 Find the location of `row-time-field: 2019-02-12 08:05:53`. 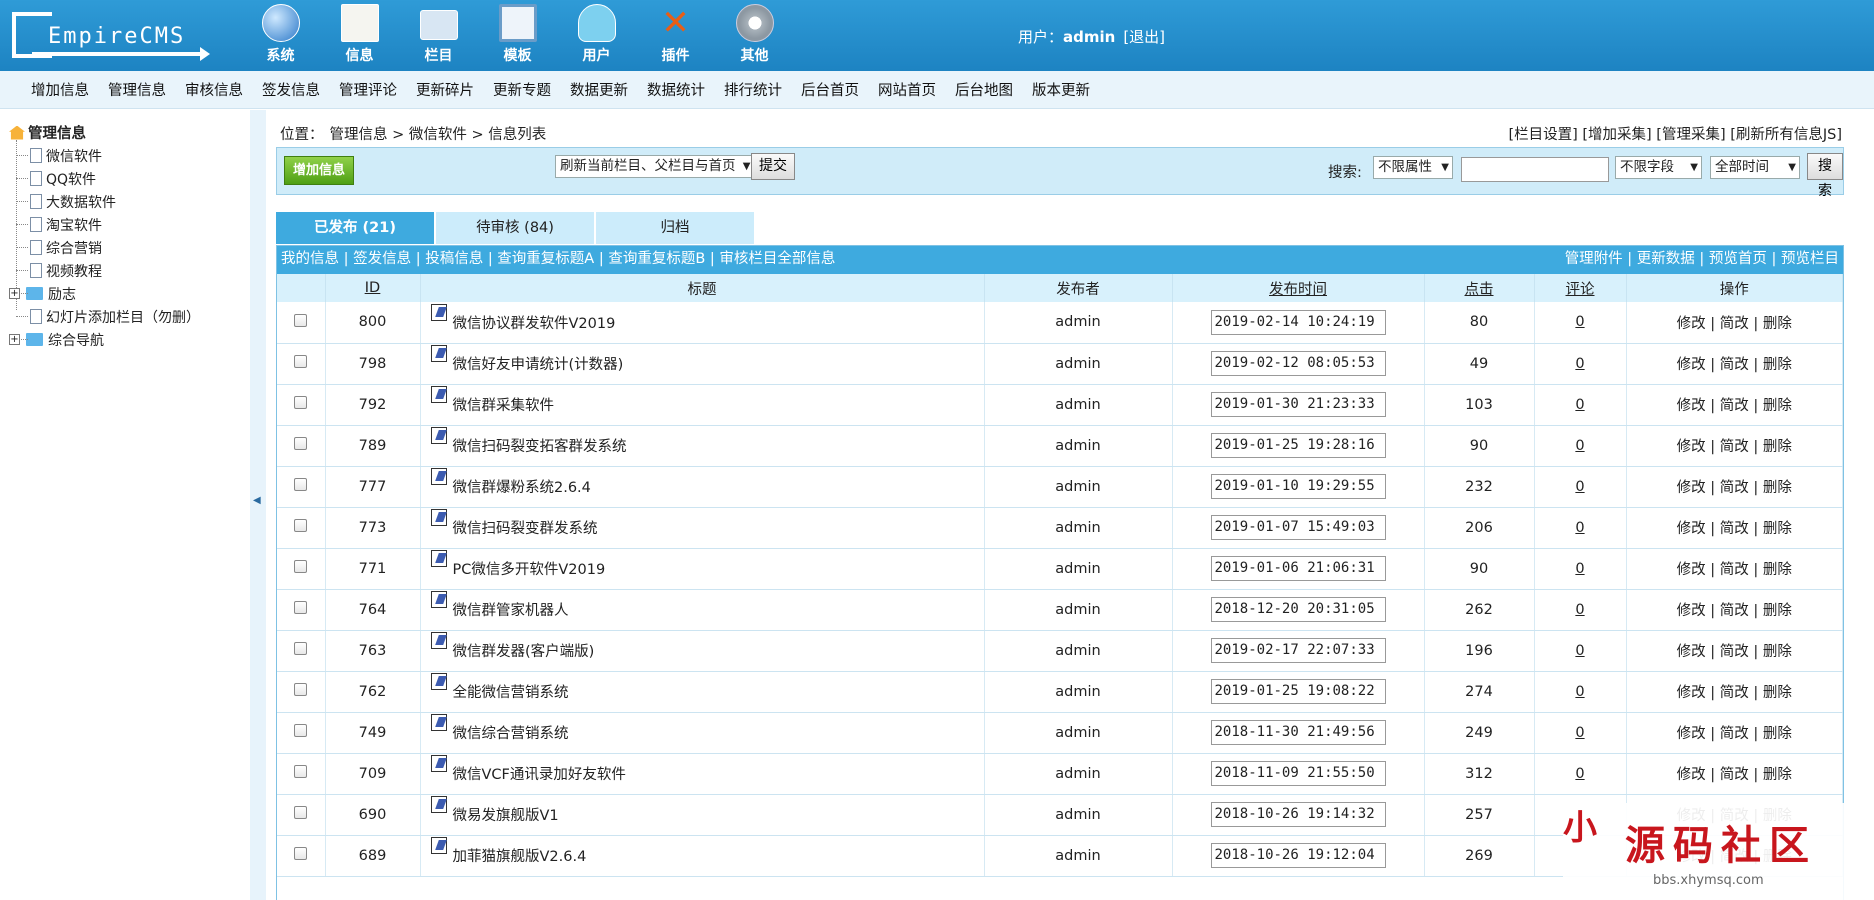

row-time-field: 2019-02-12 08:05:53 is located at coordinates (1298, 363).